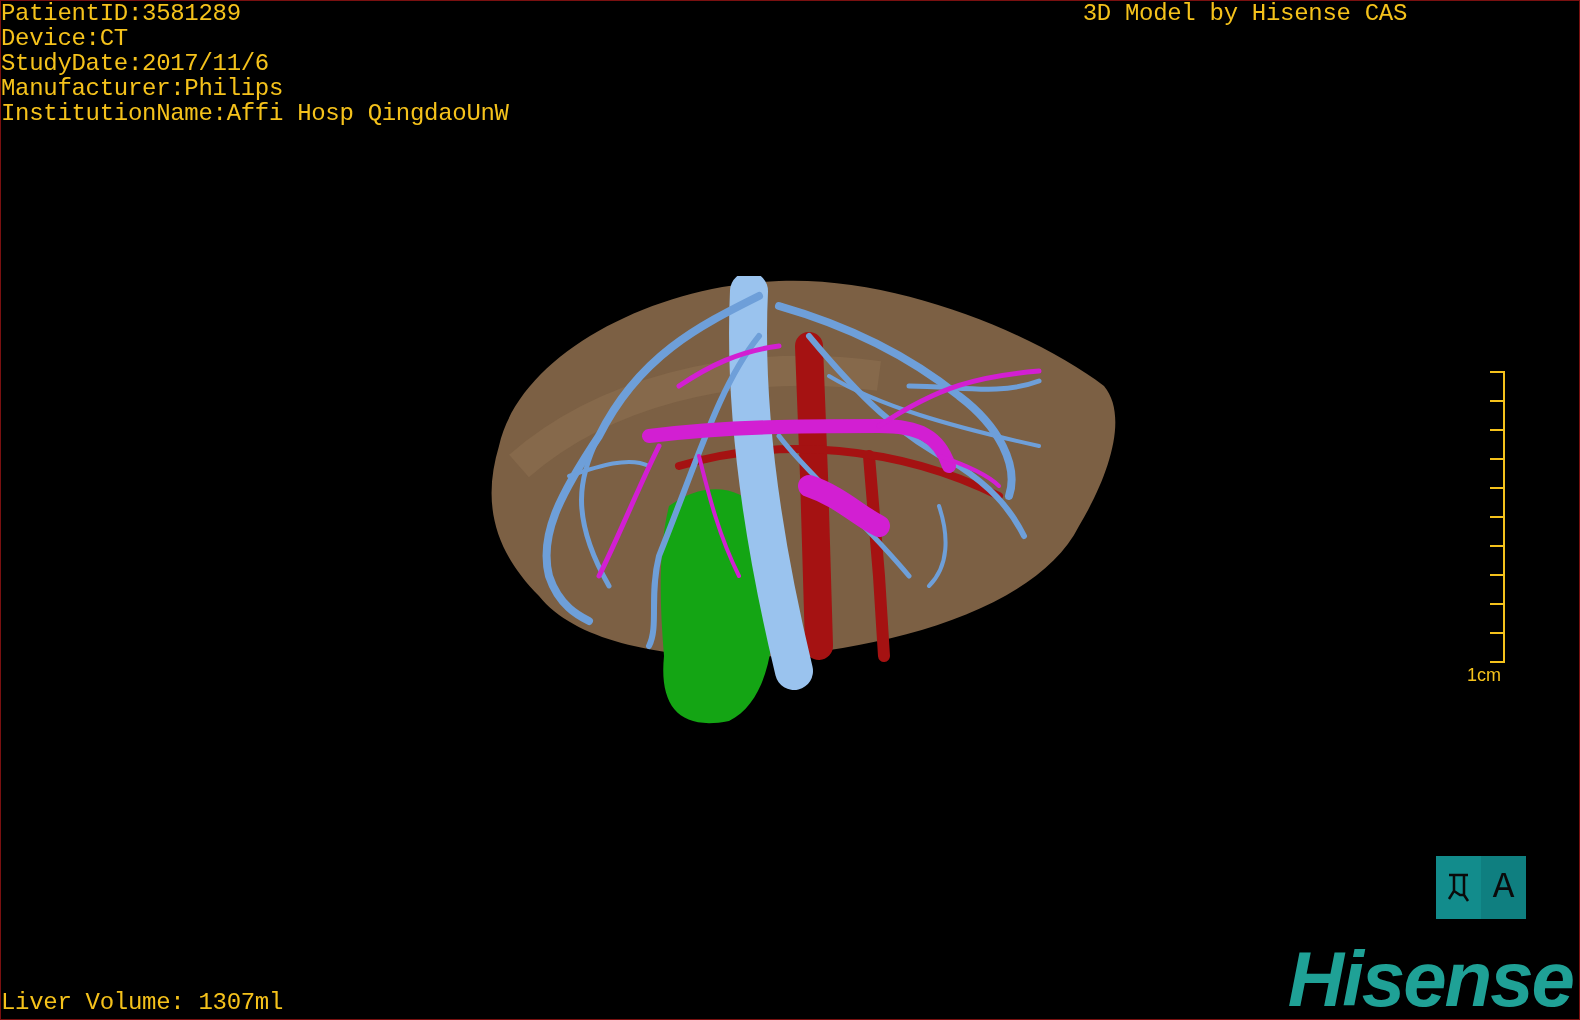 The width and height of the screenshot is (1580, 1020). Describe the element at coordinates (1503, 887) in the screenshot. I see `orientation-label: A` at that location.